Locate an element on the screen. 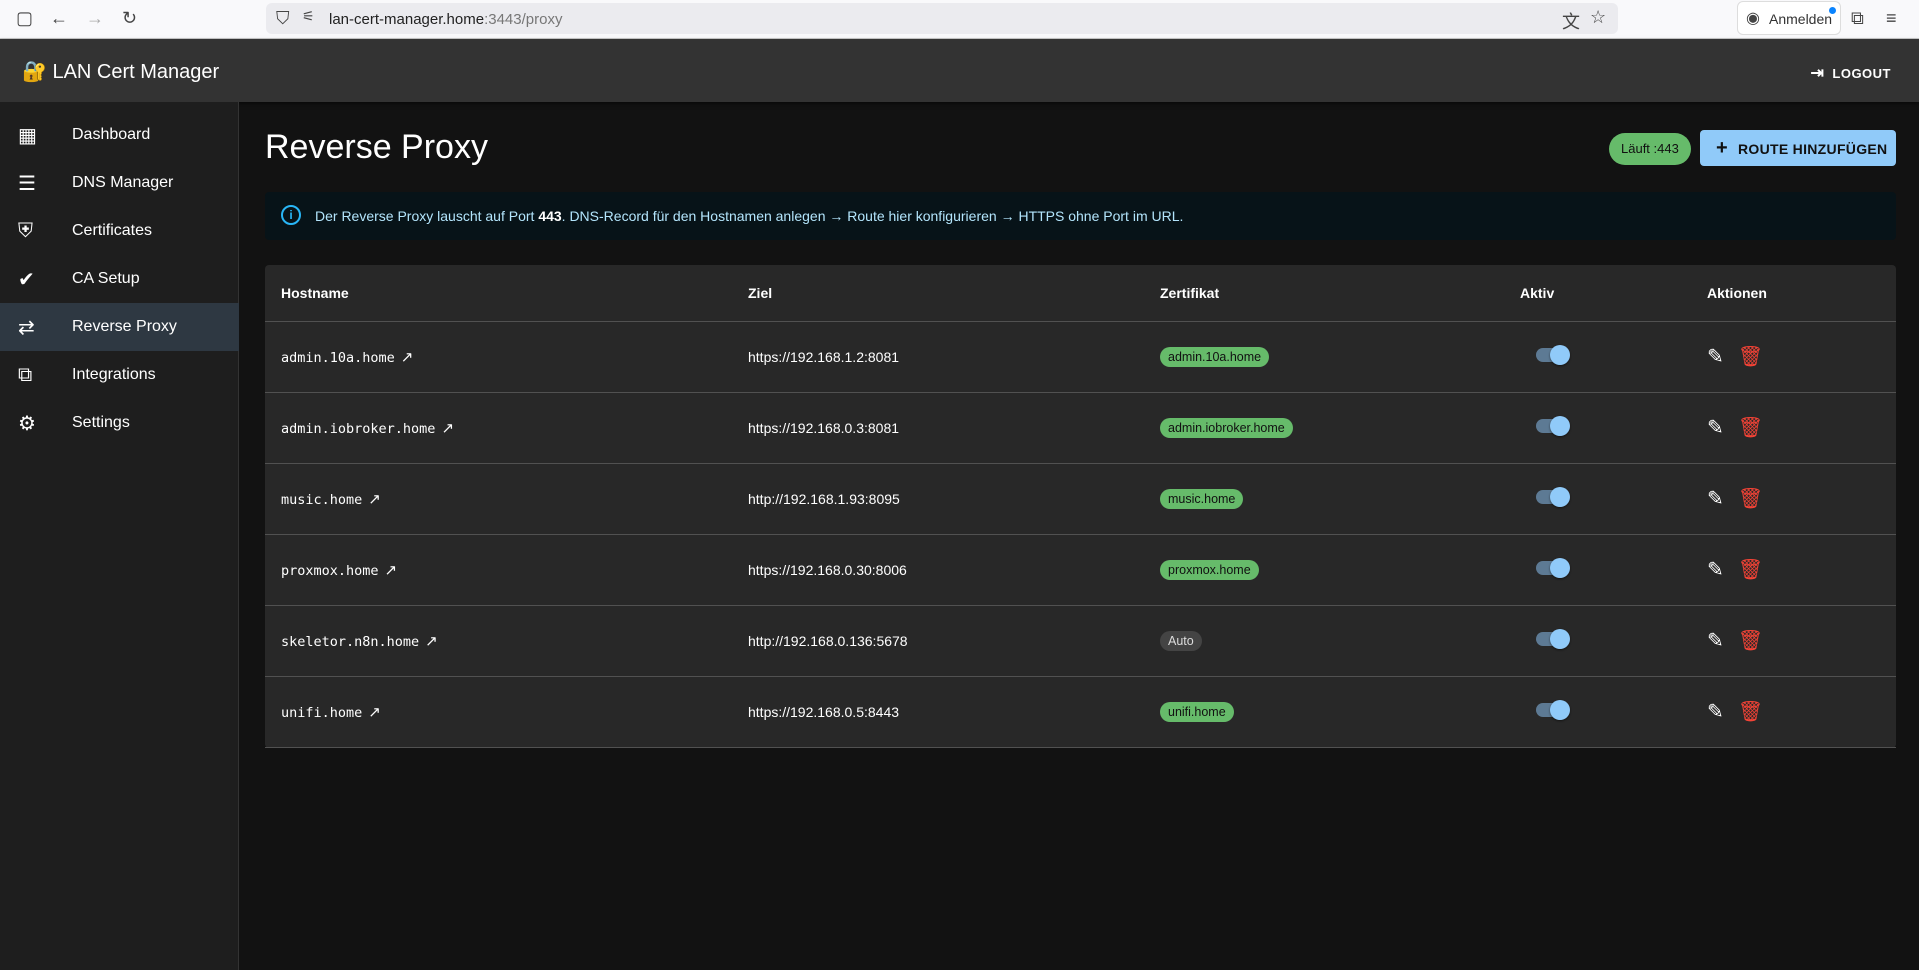 The height and width of the screenshot is (970, 1919). translate-icon: 文 is located at coordinates (1571, 21).